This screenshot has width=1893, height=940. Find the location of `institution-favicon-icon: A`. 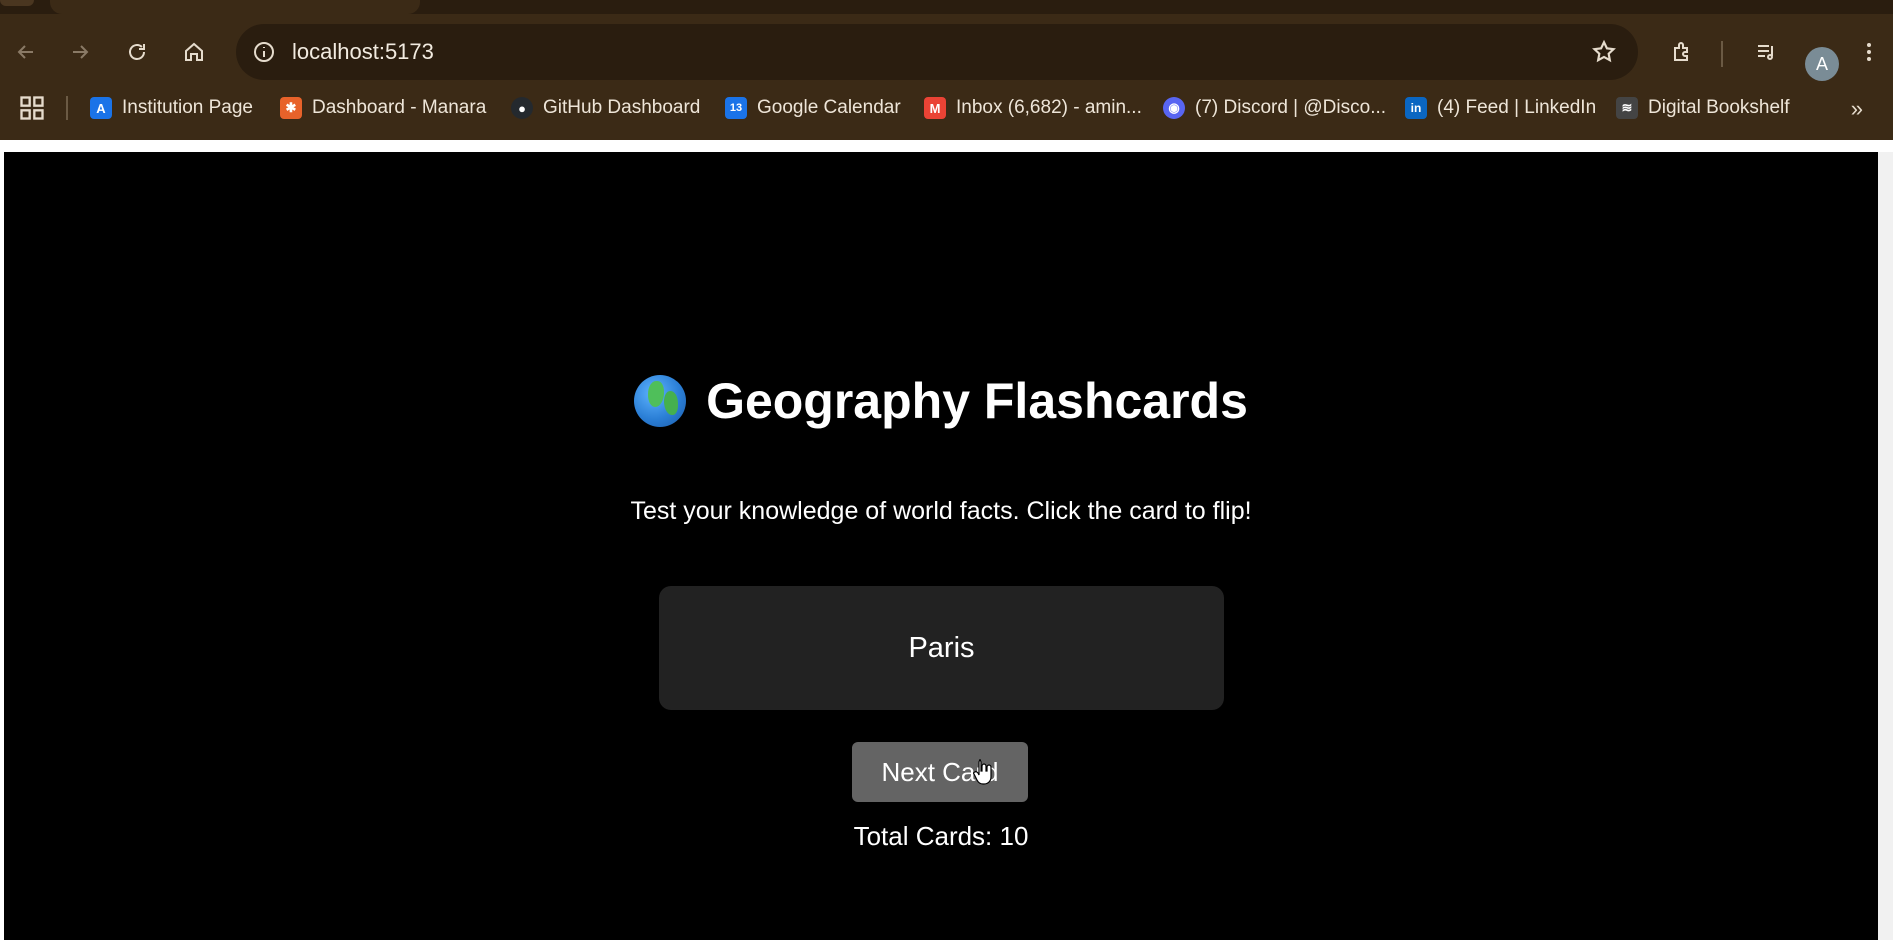

institution-favicon-icon: A is located at coordinates (101, 108).